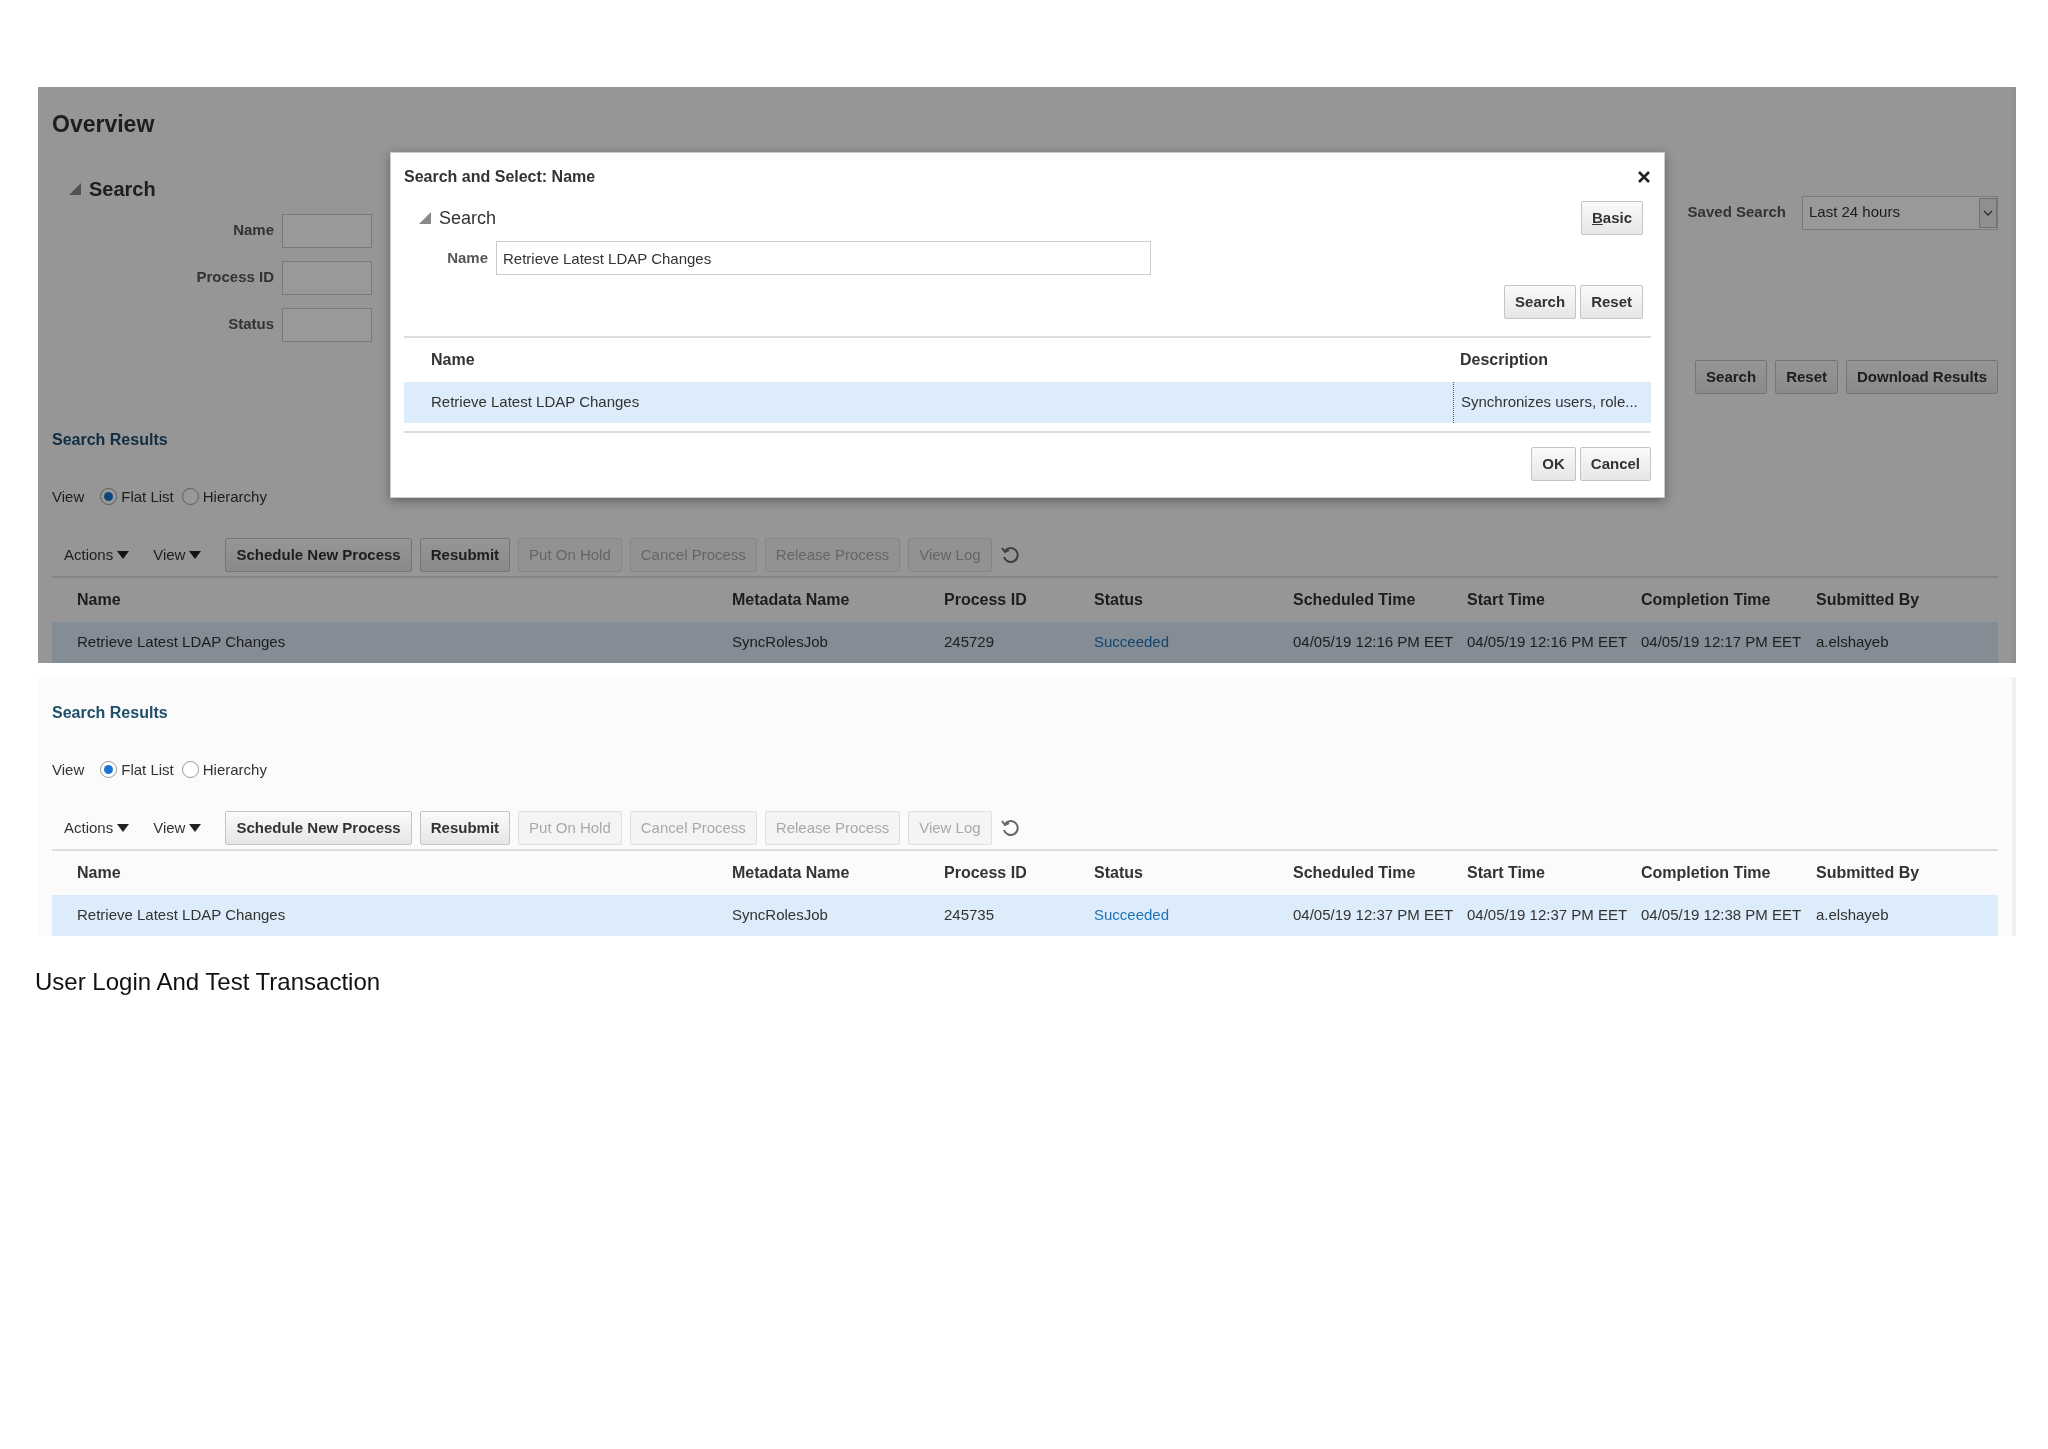 The height and width of the screenshot is (1449, 2048). What do you see at coordinates (1988, 212) in the screenshot?
I see `chevron-down-icon` at bounding box center [1988, 212].